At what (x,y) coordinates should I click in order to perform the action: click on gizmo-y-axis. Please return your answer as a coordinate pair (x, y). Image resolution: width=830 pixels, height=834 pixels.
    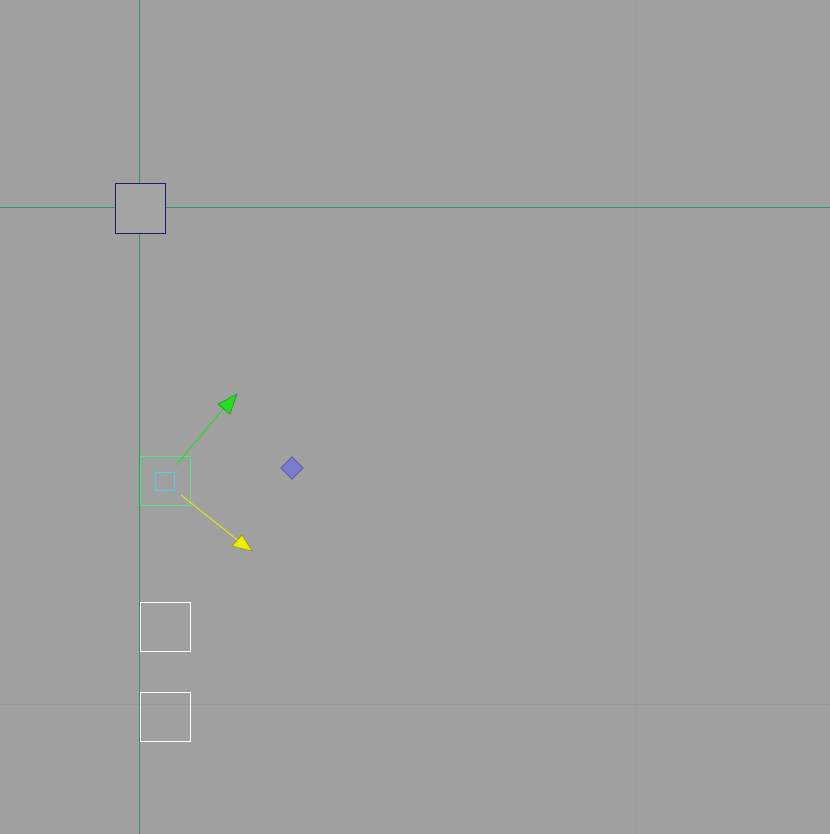
    Looking at the image, I should click on (206, 429).